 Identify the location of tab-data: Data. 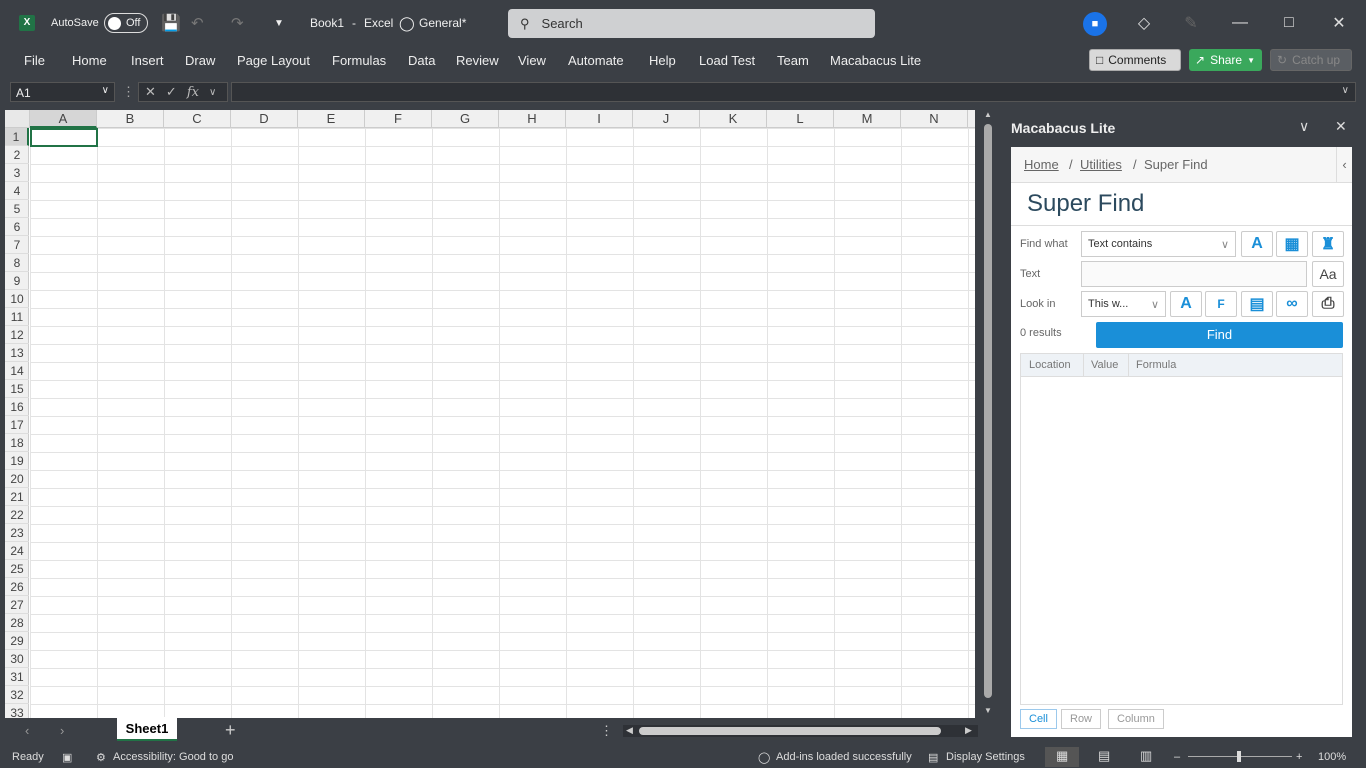
(421, 60).